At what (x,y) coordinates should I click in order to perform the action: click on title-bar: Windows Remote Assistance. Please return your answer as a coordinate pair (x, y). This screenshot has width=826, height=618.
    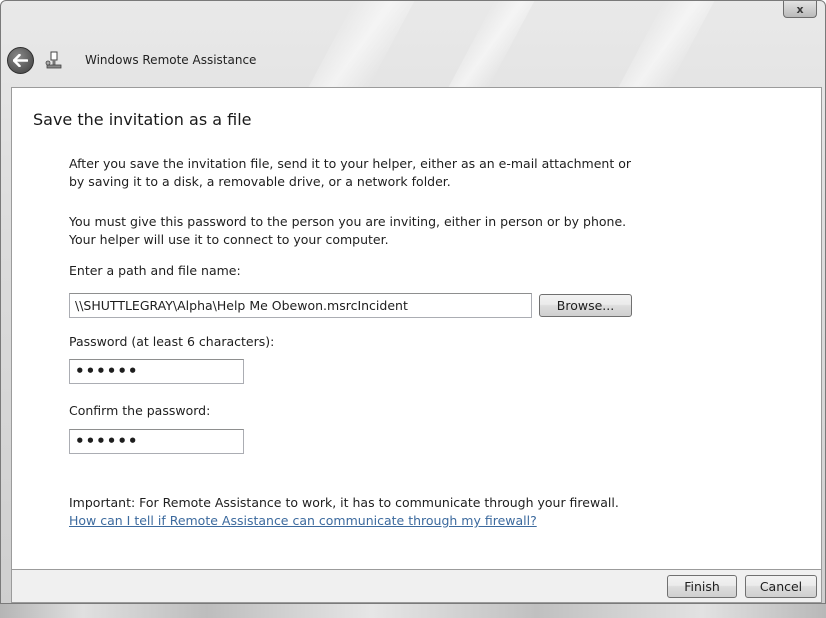
    Looking at the image, I should click on (307, 60).